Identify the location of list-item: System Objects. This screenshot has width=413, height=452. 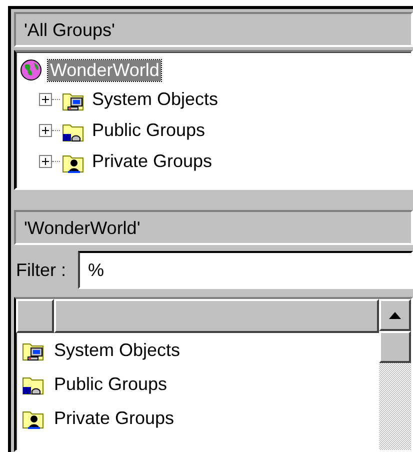
(117, 350).